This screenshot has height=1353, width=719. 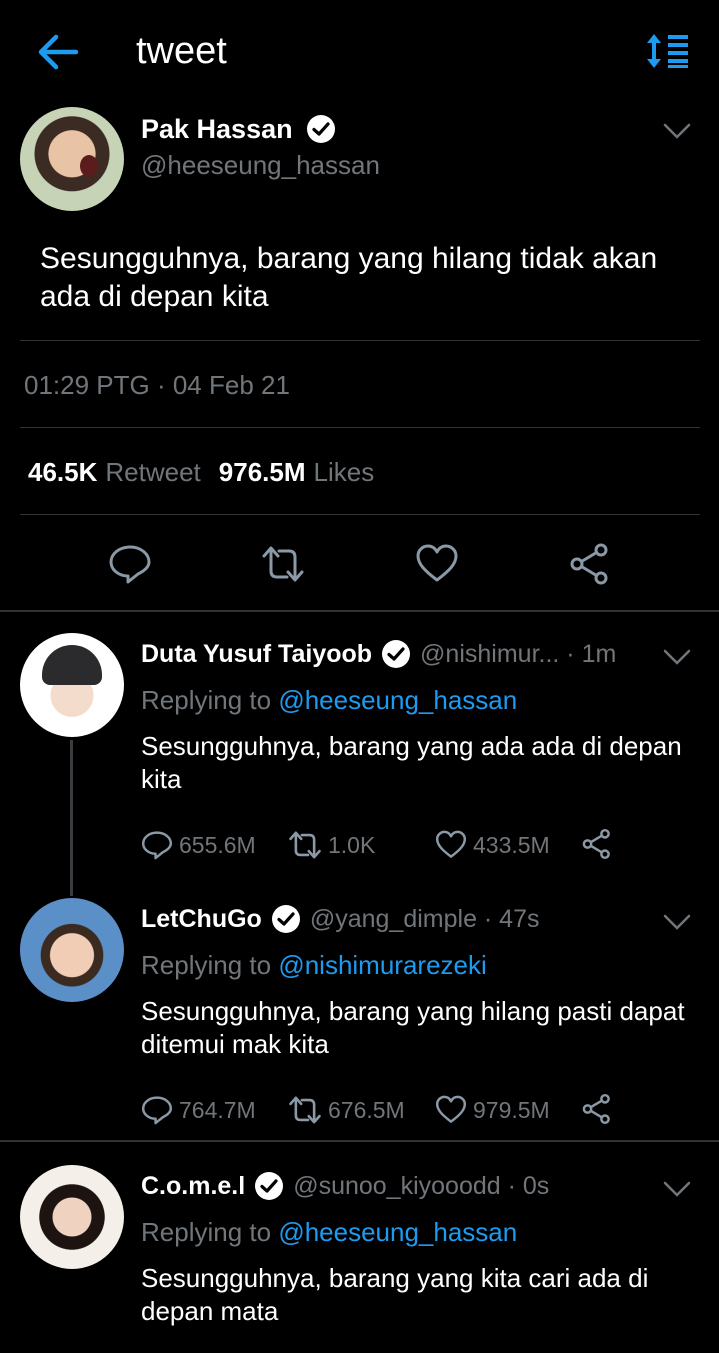 I want to click on author-row: Pak Hassan, so click(x=239, y=129).